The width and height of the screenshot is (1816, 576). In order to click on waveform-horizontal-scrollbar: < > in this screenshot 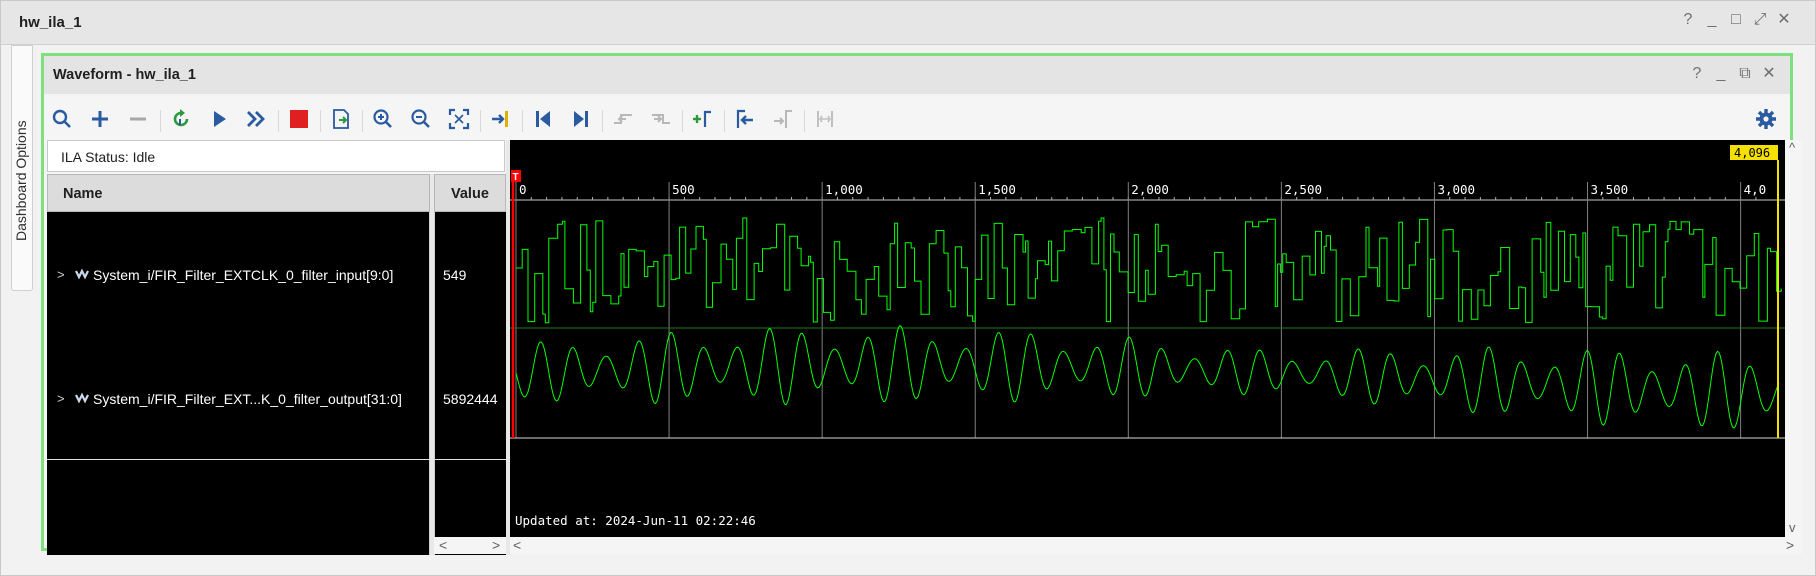, I will do `click(1156, 545)`.